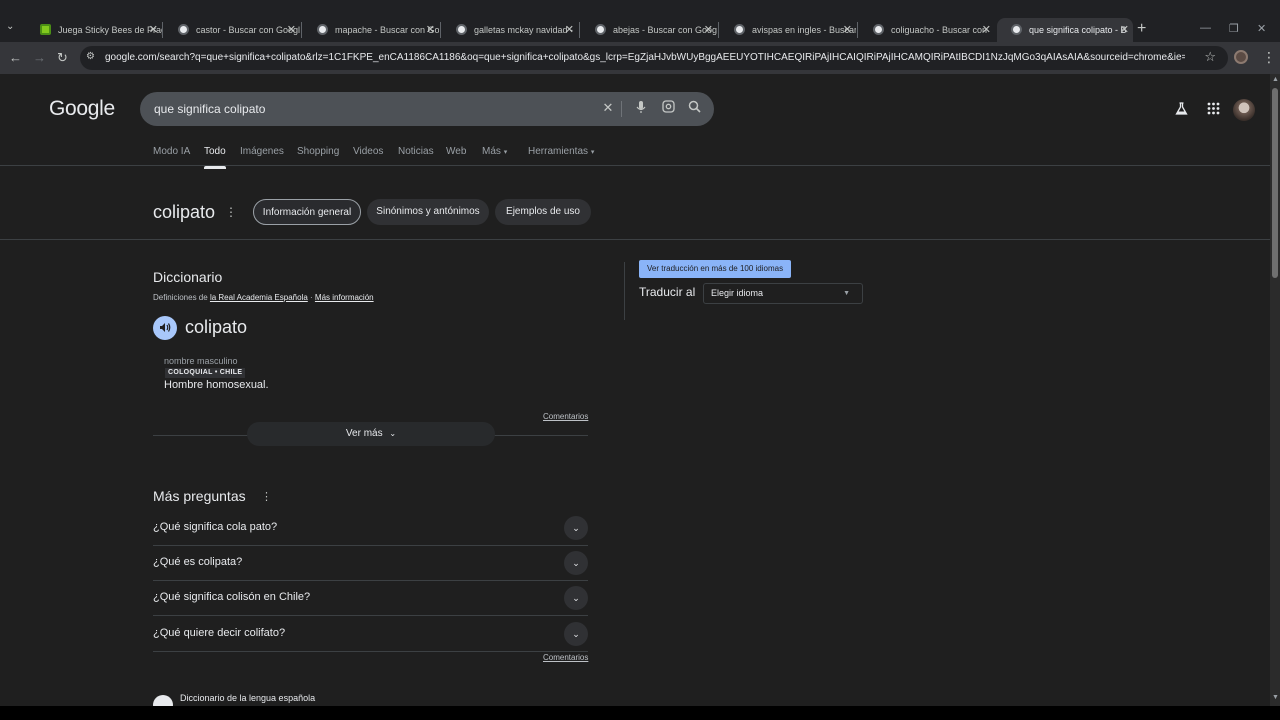  I want to click on see-more-label: Ver más, so click(364, 433).